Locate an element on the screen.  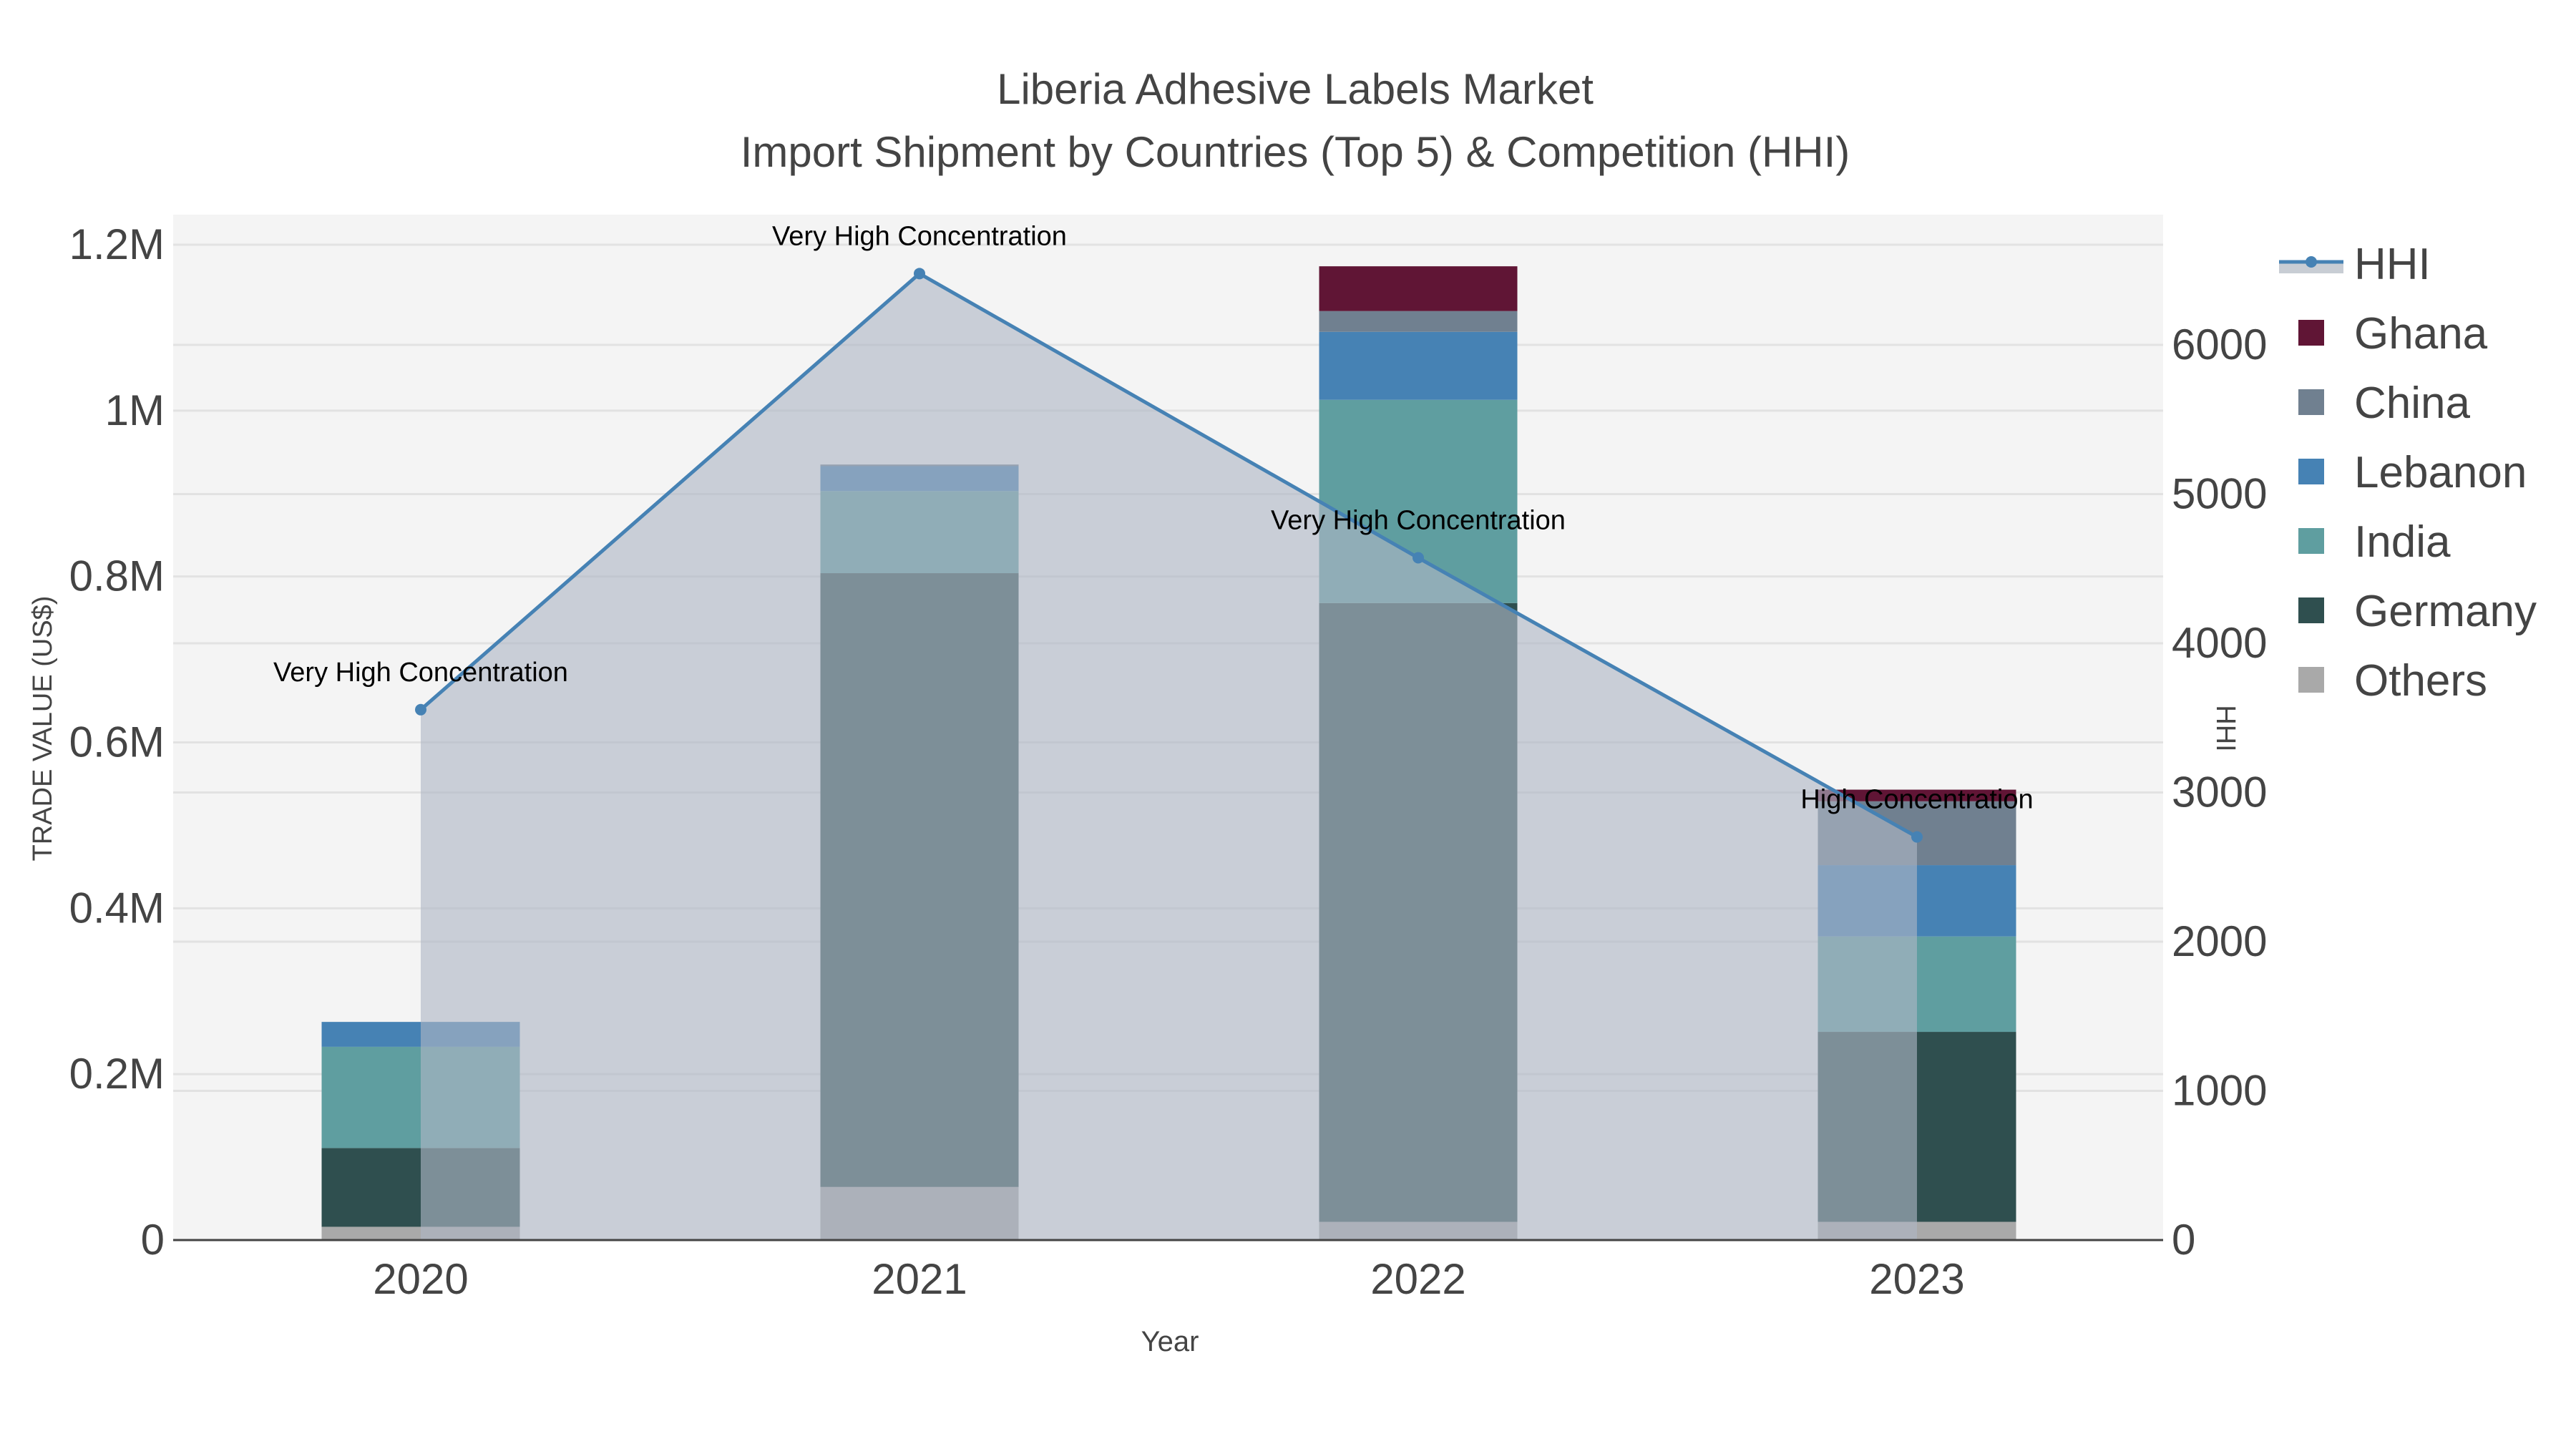
legend-item-lebanon: Lebanon is located at coordinates (2412, 472).